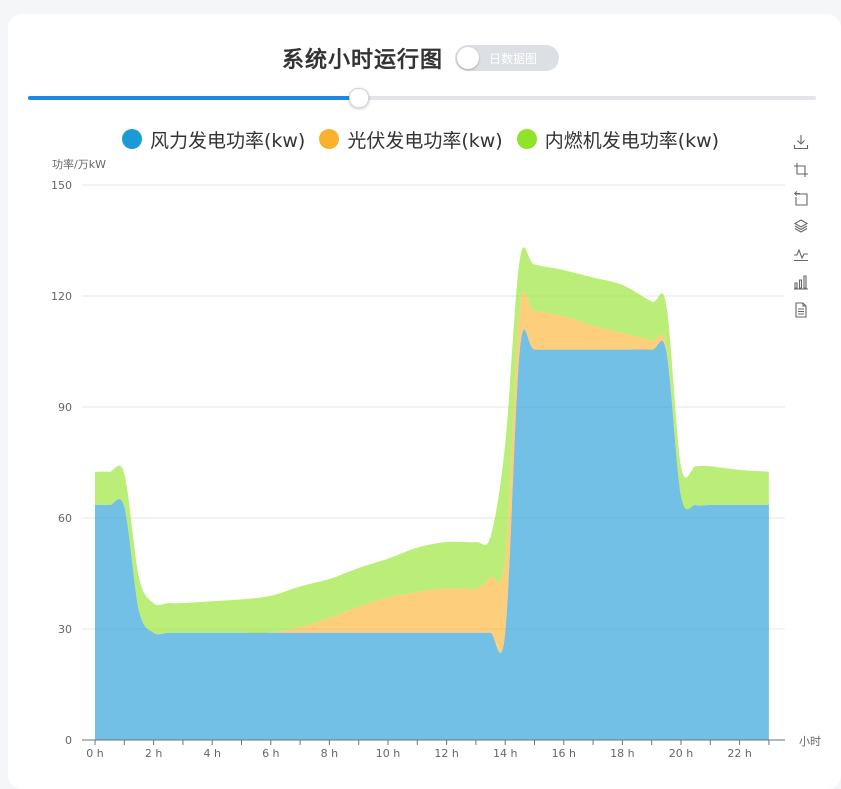 The width and height of the screenshot is (841, 789). Describe the element at coordinates (505, 753) in the screenshot. I see `x-tick-label: 14 h` at that location.